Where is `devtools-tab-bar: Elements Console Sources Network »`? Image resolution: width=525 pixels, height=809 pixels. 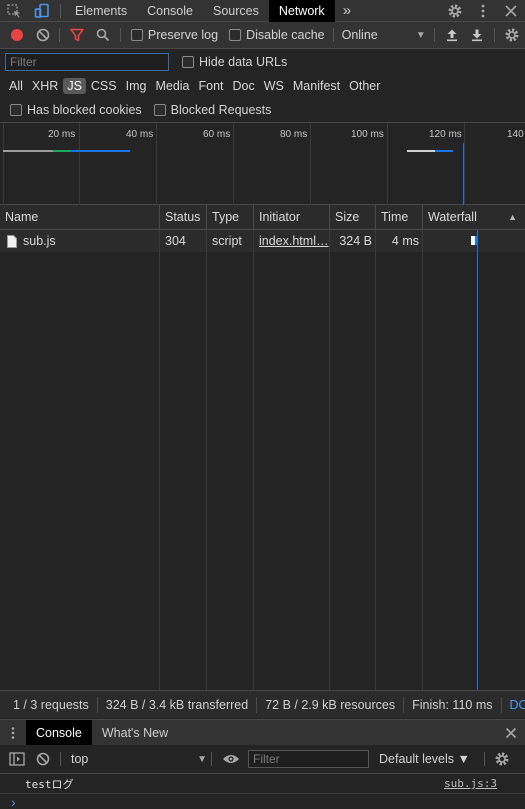
devtools-tab-bar: Elements Console Sources Network » is located at coordinates (262, 11).